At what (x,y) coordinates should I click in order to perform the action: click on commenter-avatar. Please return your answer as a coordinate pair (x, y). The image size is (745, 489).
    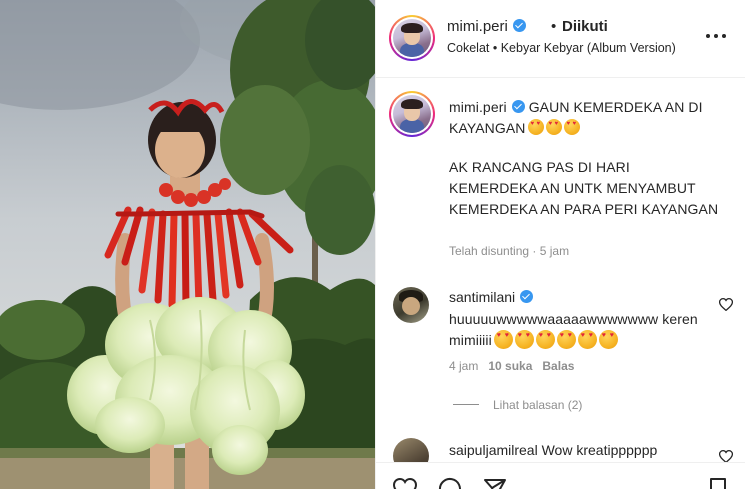
    Looking at the image, I should click on (411, 305).